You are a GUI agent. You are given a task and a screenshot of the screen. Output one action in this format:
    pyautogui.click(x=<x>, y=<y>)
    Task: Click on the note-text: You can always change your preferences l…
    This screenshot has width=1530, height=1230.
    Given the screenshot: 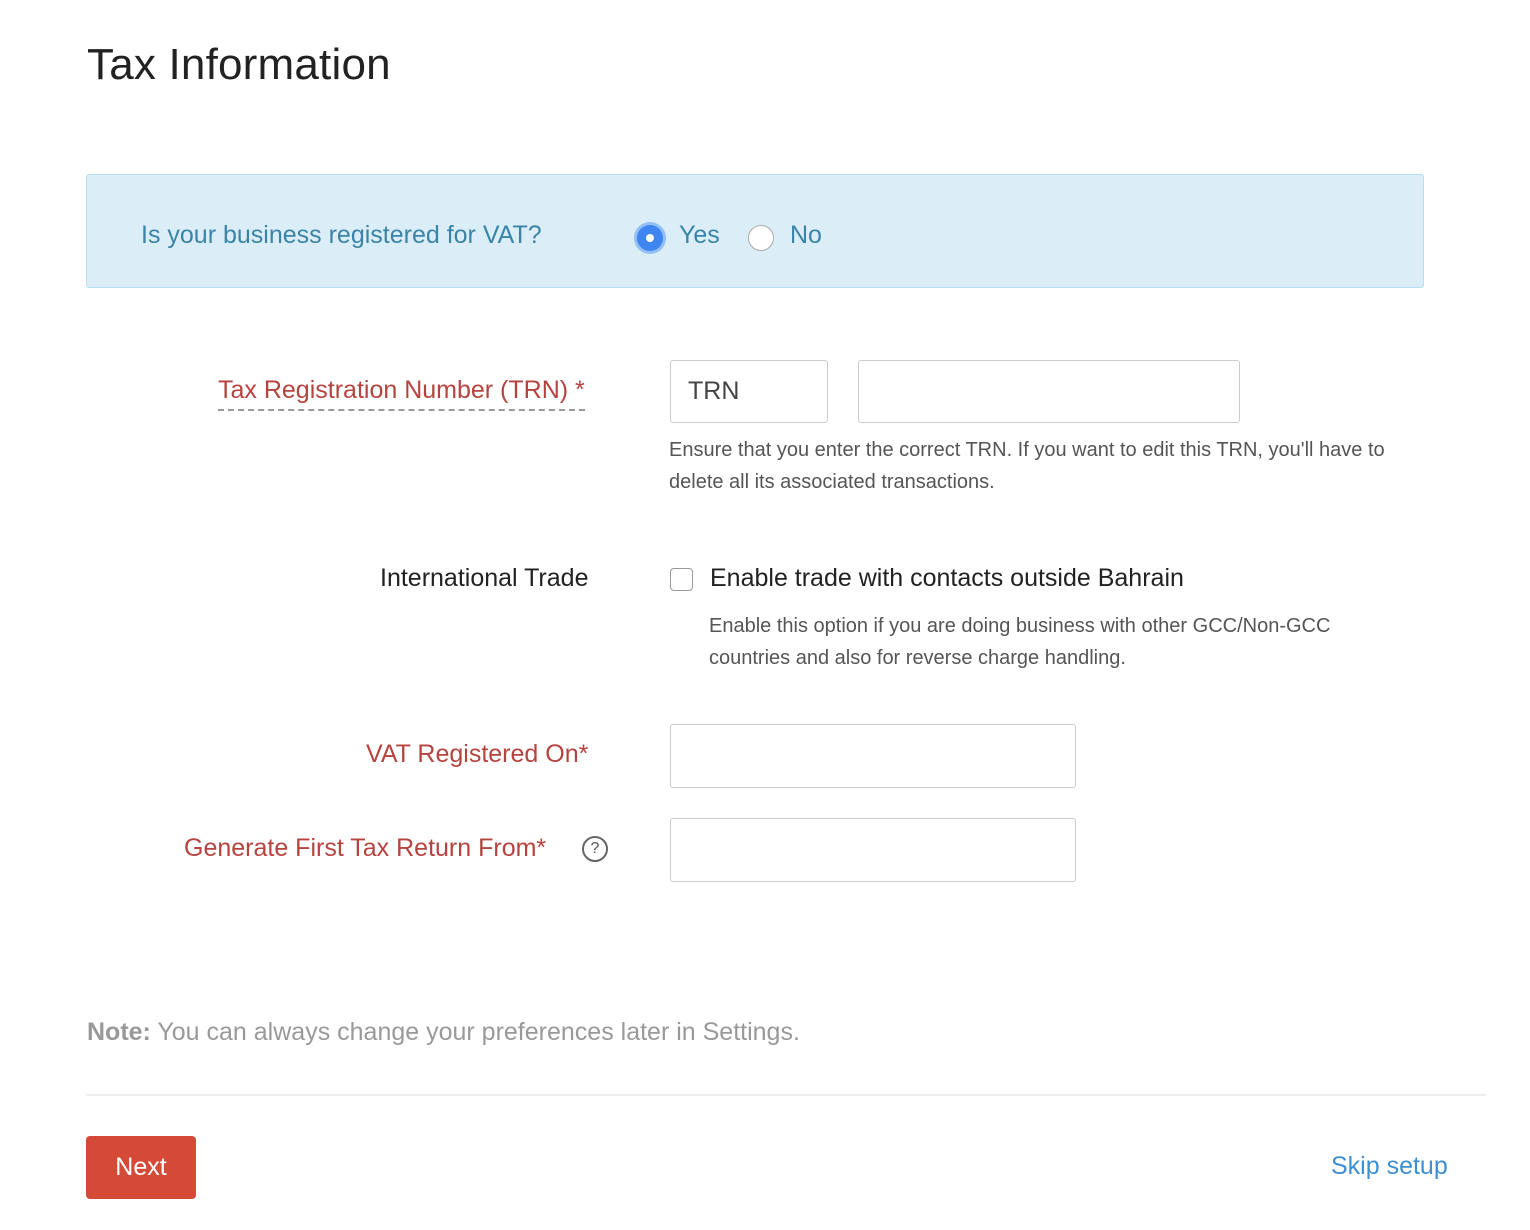 What is the action you would take?
    pyautogui.click(x=475, y=1032)
    